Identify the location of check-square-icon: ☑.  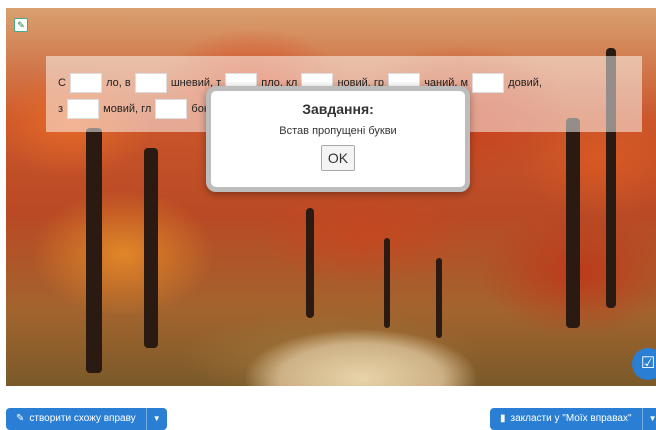
(648, 363).